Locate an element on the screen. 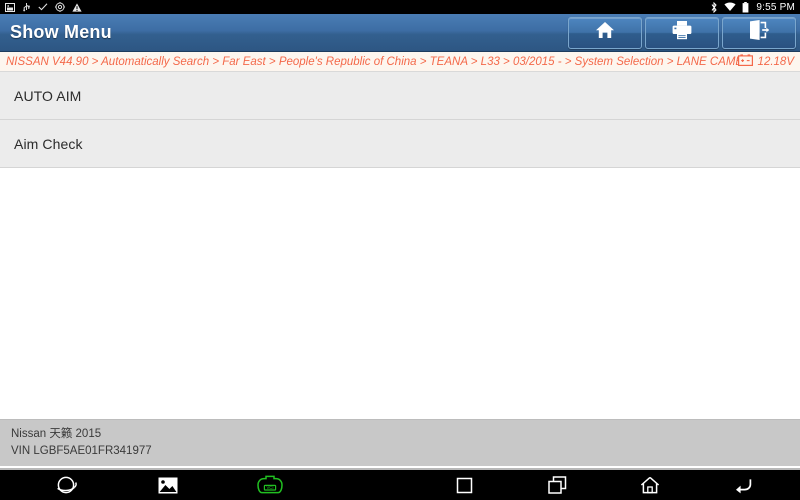 The height and width of the screenshot is (500, 800). usb-icon is located at coordinates (26, 7).